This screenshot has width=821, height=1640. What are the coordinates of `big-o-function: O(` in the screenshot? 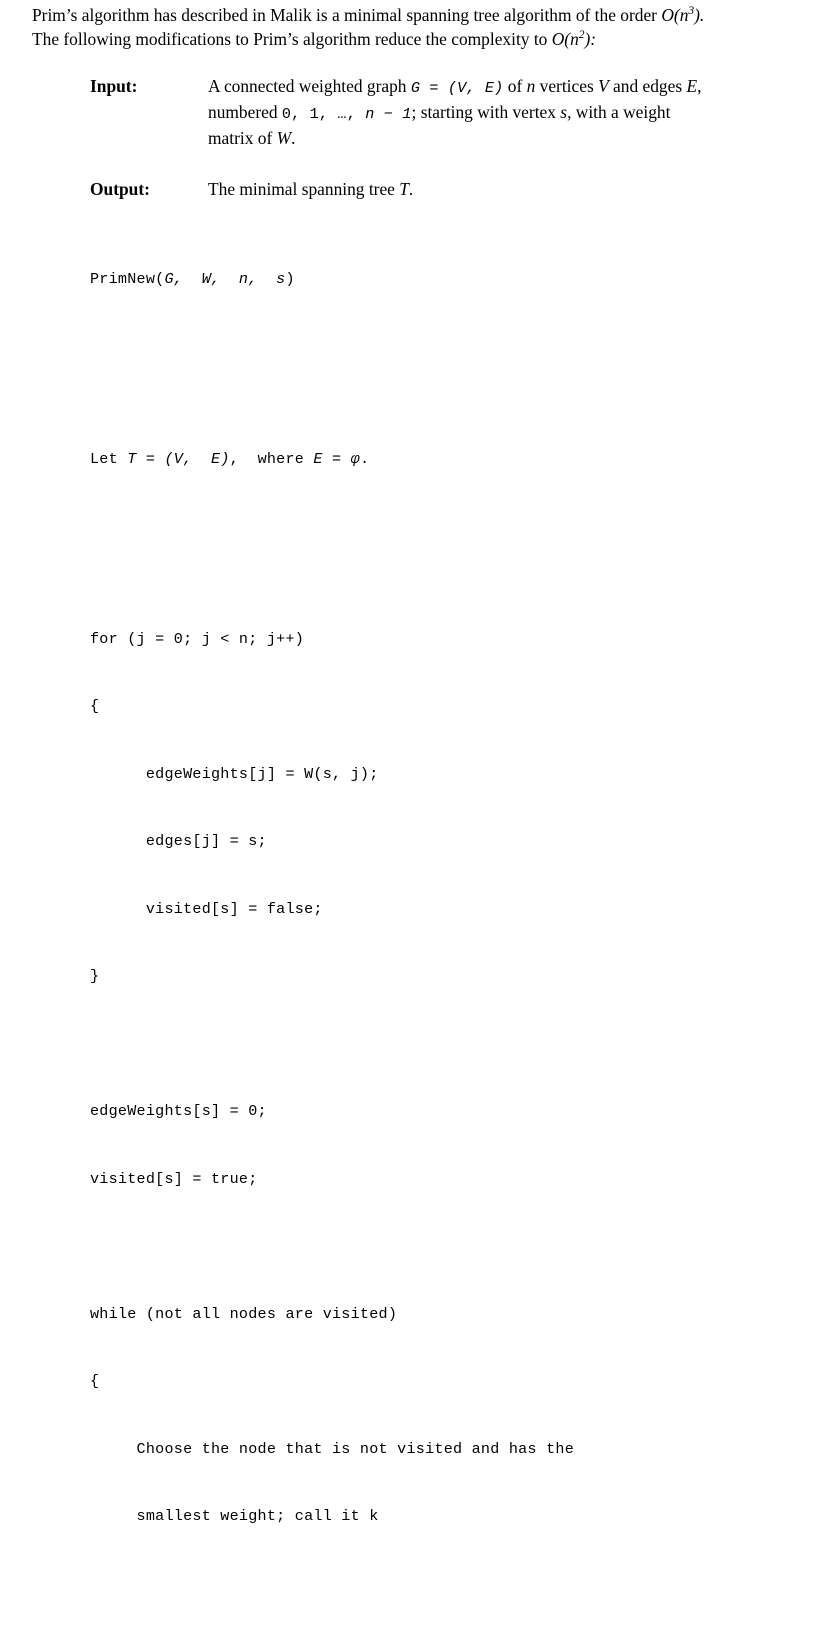 It's located at (670, 15).